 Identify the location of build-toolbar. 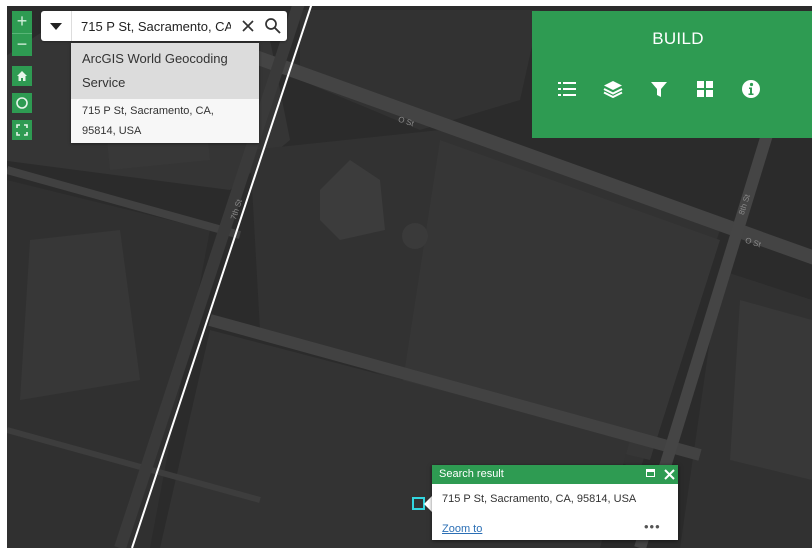
(668, 89).